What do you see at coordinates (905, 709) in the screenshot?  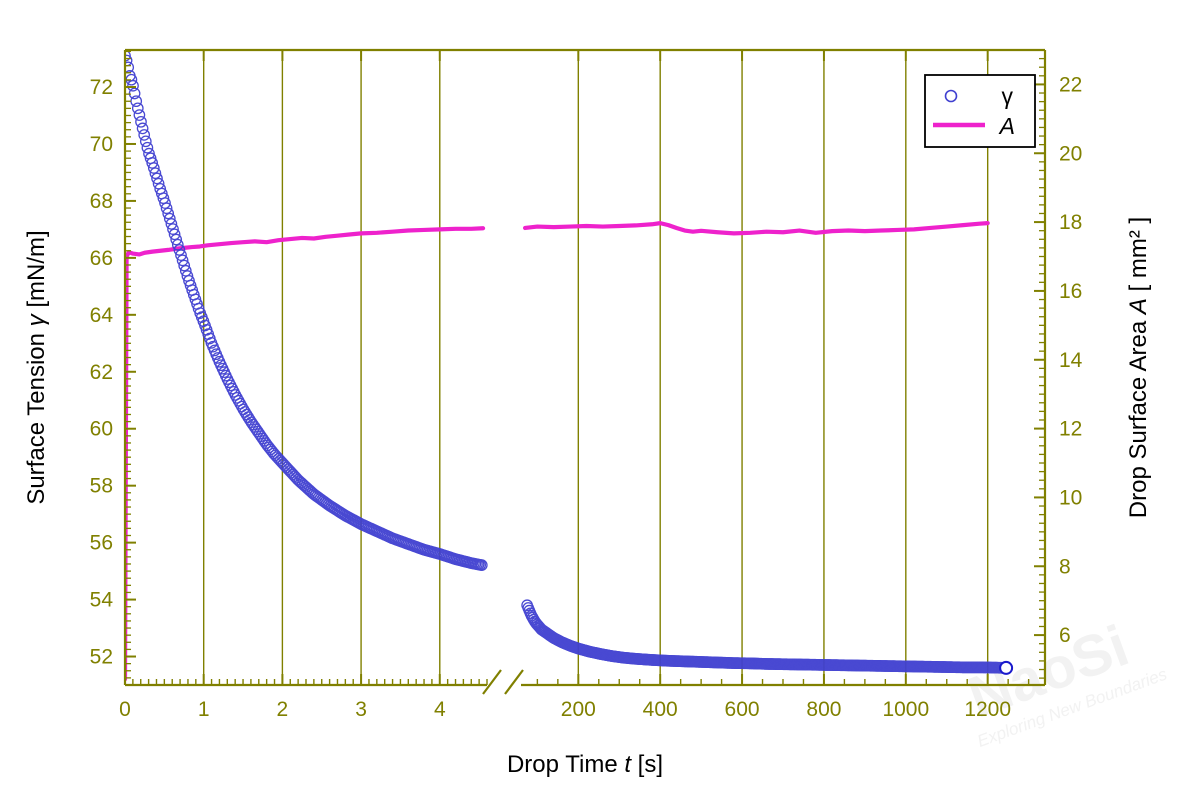 I see `x-tick-label: 1000` at bounding box center [905, 709].